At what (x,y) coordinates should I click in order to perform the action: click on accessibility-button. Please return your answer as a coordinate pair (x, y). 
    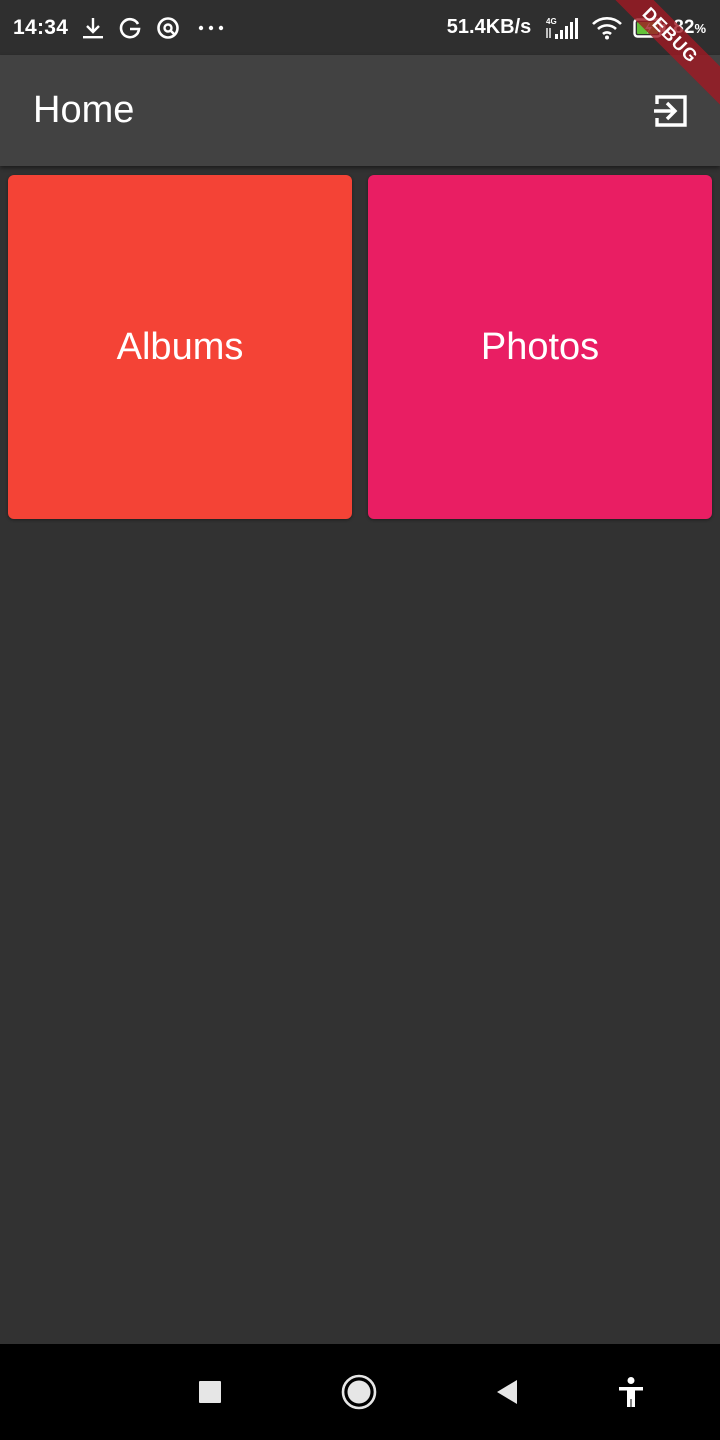
    Looking at the image, I should click on (631, 1392).